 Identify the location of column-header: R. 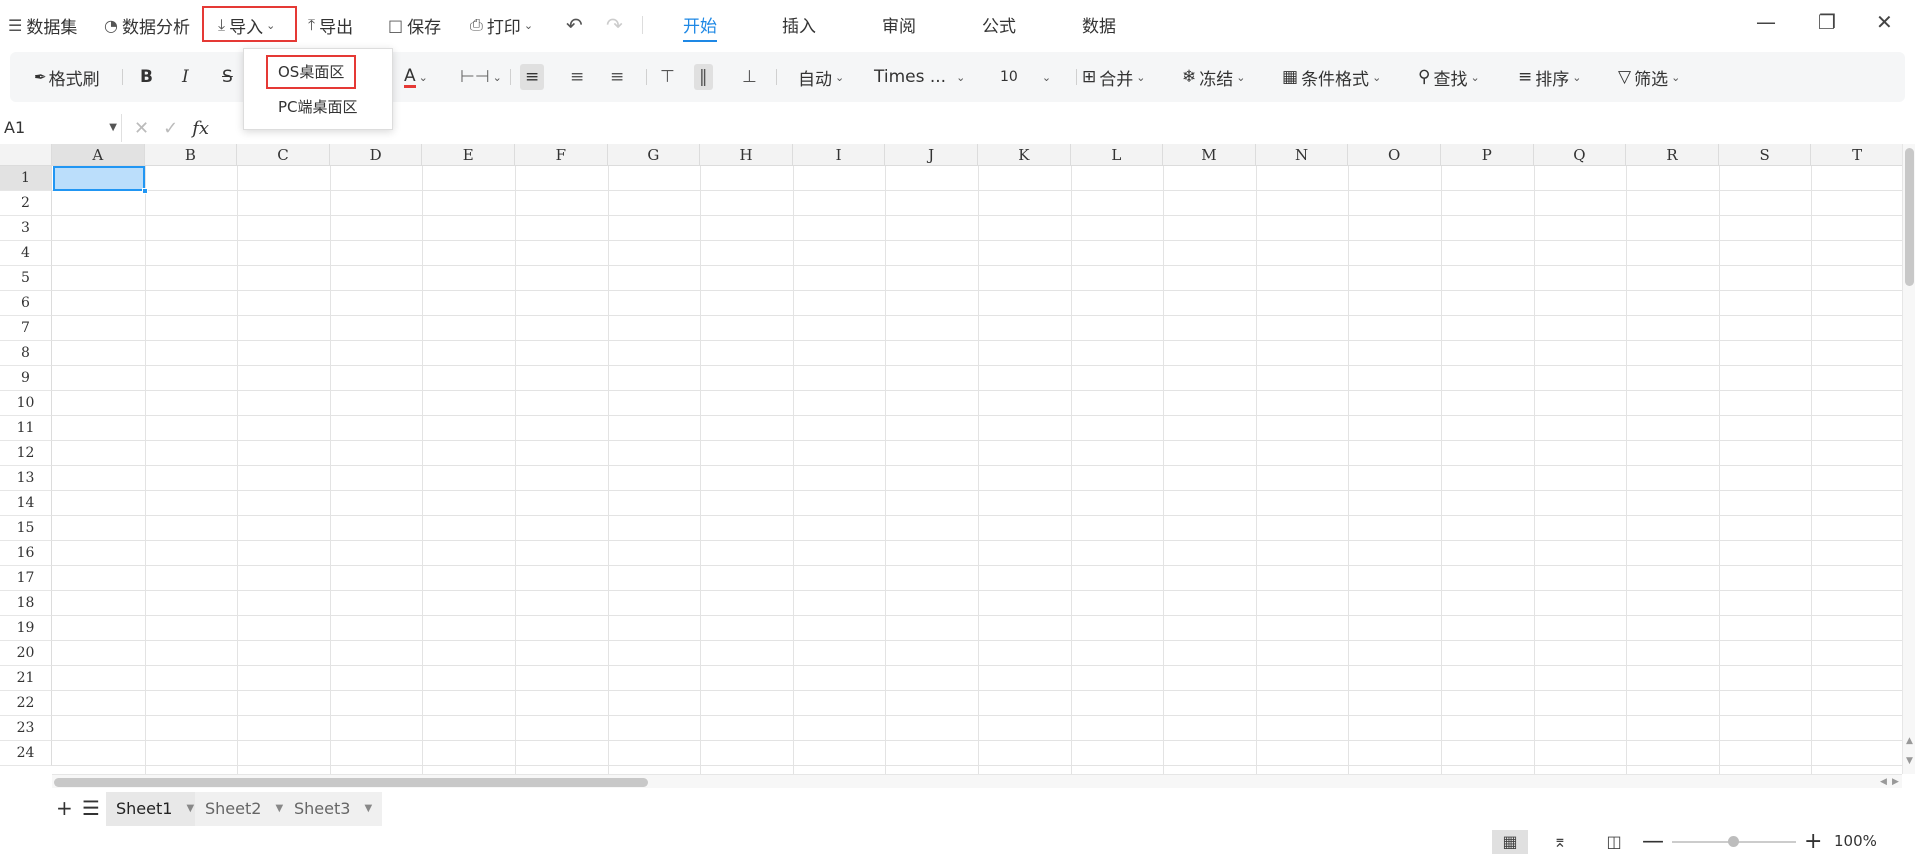
(1672, 155).